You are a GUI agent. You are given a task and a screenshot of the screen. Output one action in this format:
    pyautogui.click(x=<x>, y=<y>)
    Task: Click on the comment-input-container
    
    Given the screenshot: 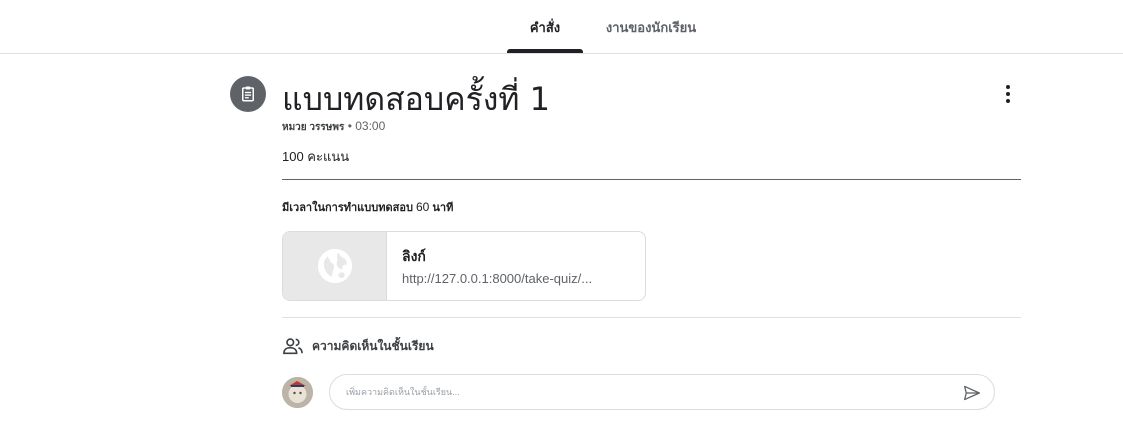 What is the action you would take?
    pyautogui.click(x=662, y=392)
    